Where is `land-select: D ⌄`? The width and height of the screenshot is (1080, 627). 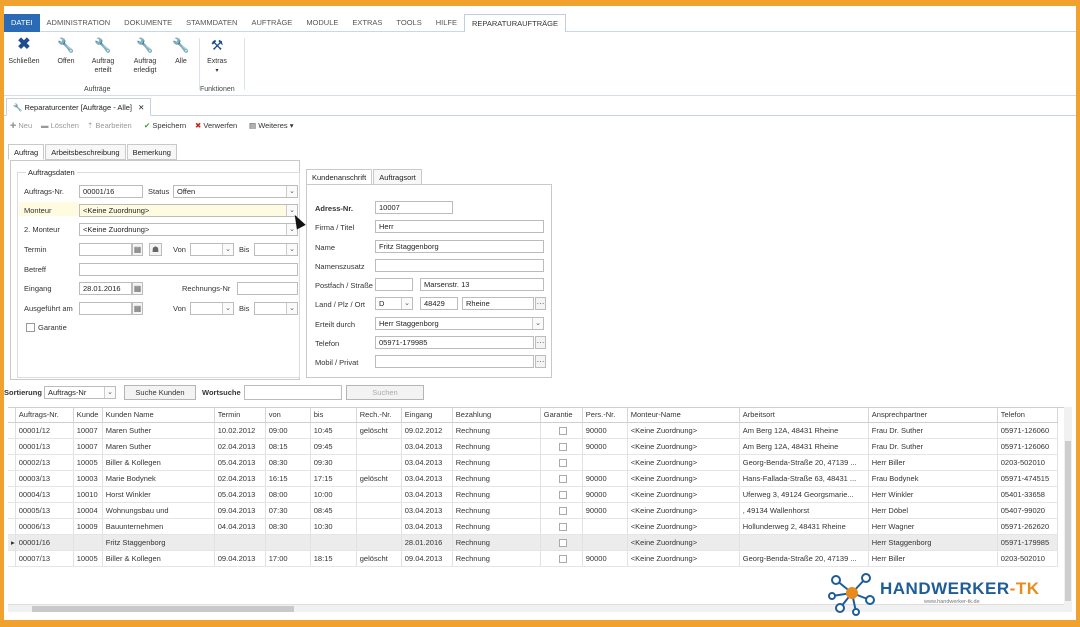 land-select: D ⌄ is located at coordinates (394, 303).